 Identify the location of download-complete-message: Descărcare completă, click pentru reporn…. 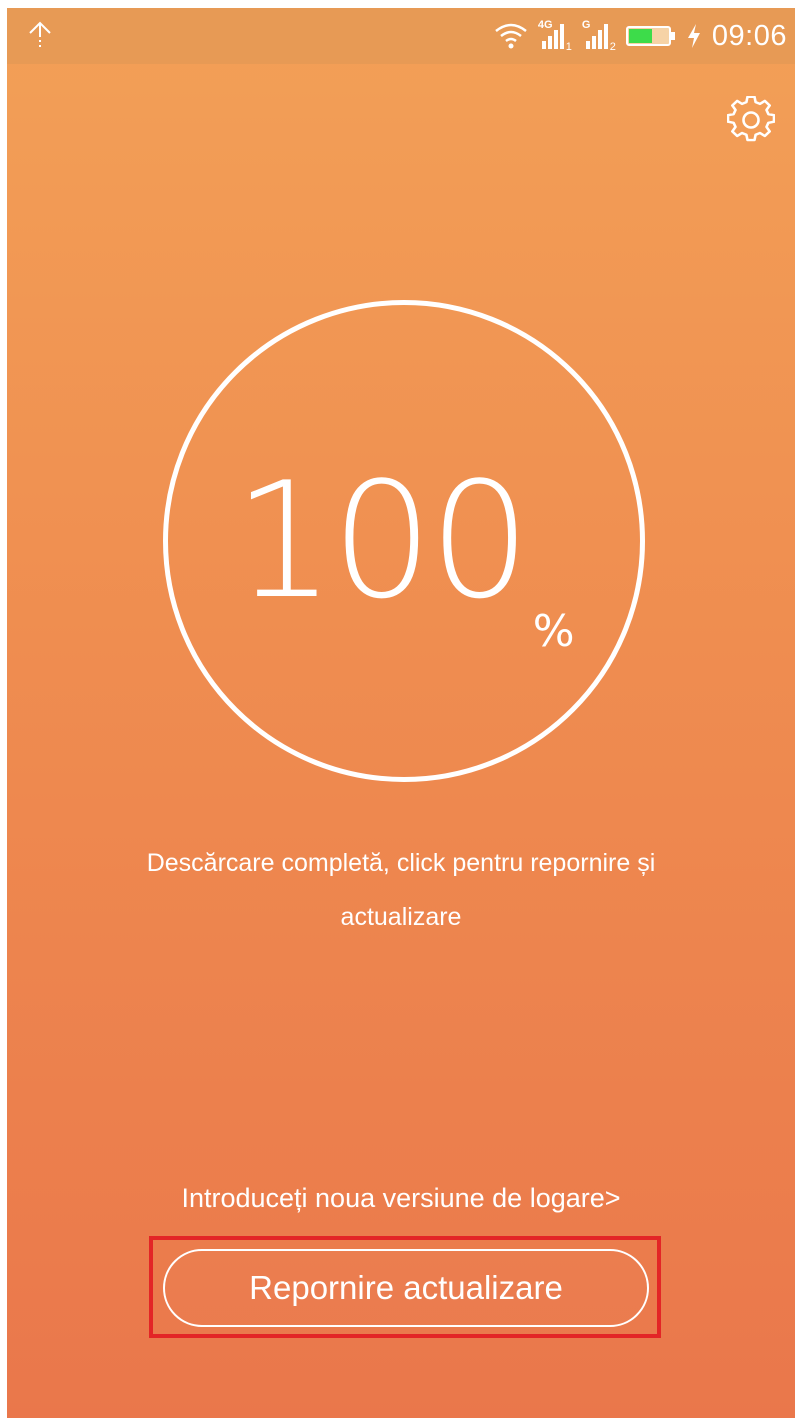
(401, 890).